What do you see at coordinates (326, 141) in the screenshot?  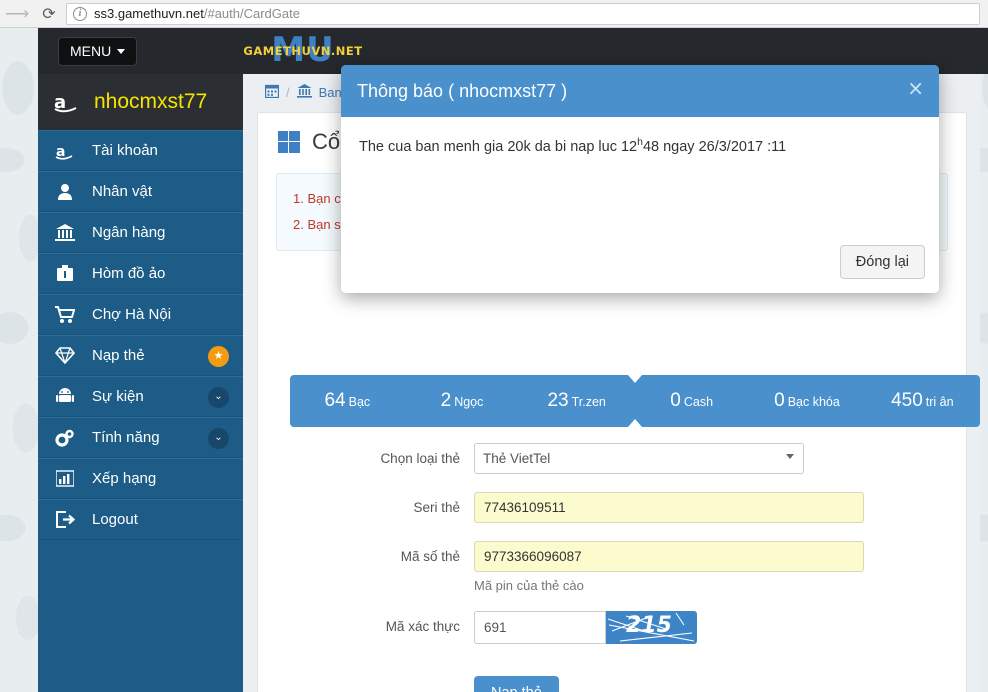 I see `page-title-text: Cổ` at bounding box center [326, 141].